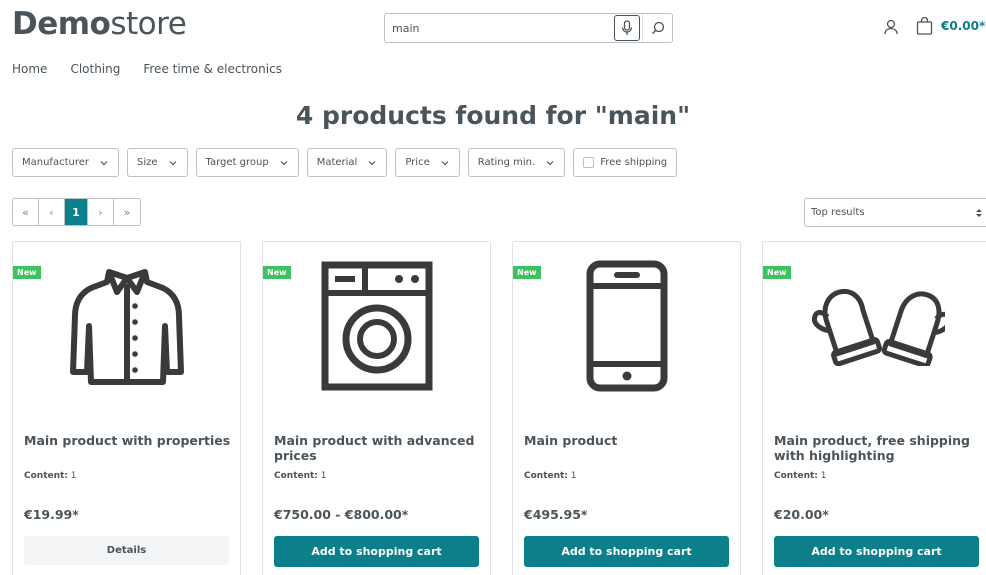 This screenshot has width=986, height=575. What do you see at coordinates (126, 550) in the screenshot?
I see `details-button: Details` at bounding box center [126, 550].